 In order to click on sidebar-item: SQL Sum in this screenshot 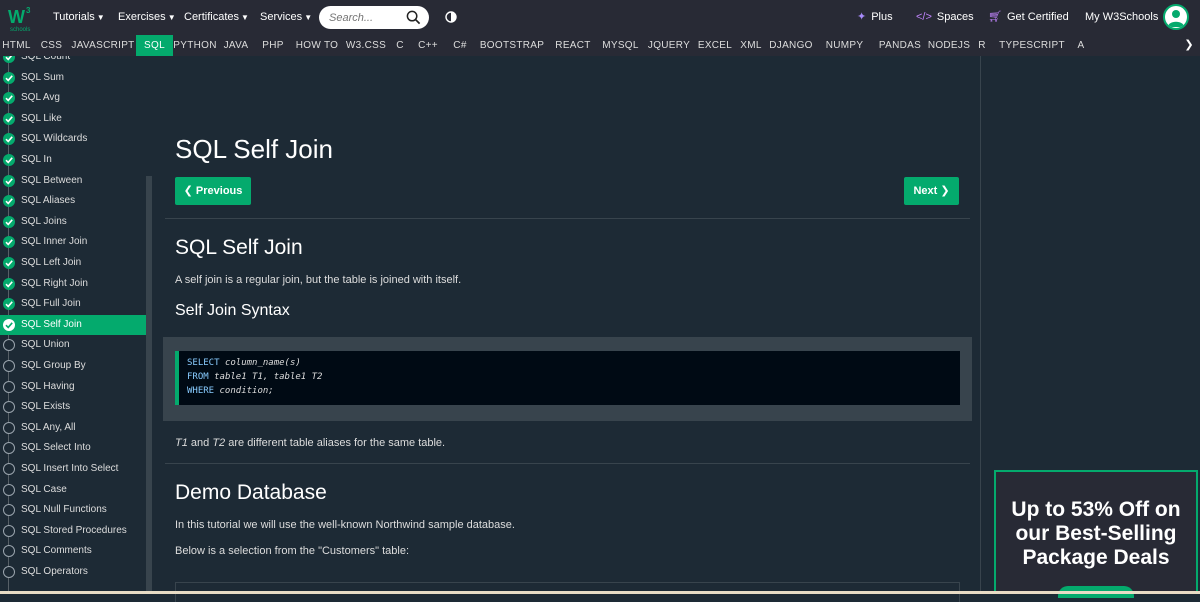, I will do `click(73, 78)`.